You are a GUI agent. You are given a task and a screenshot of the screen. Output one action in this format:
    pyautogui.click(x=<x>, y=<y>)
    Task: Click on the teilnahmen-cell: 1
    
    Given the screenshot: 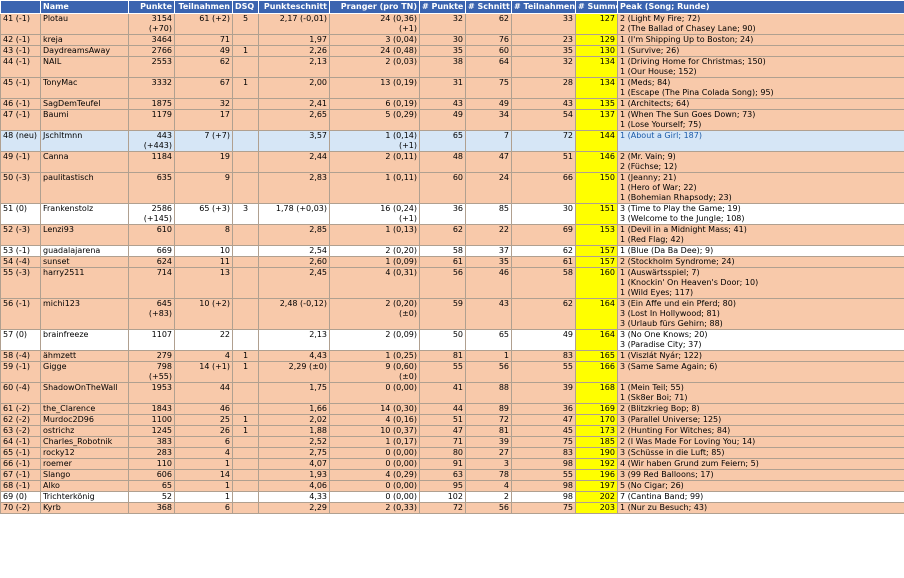 What is the action you would take?
    pyautogui.click(x=203, y=464)
    